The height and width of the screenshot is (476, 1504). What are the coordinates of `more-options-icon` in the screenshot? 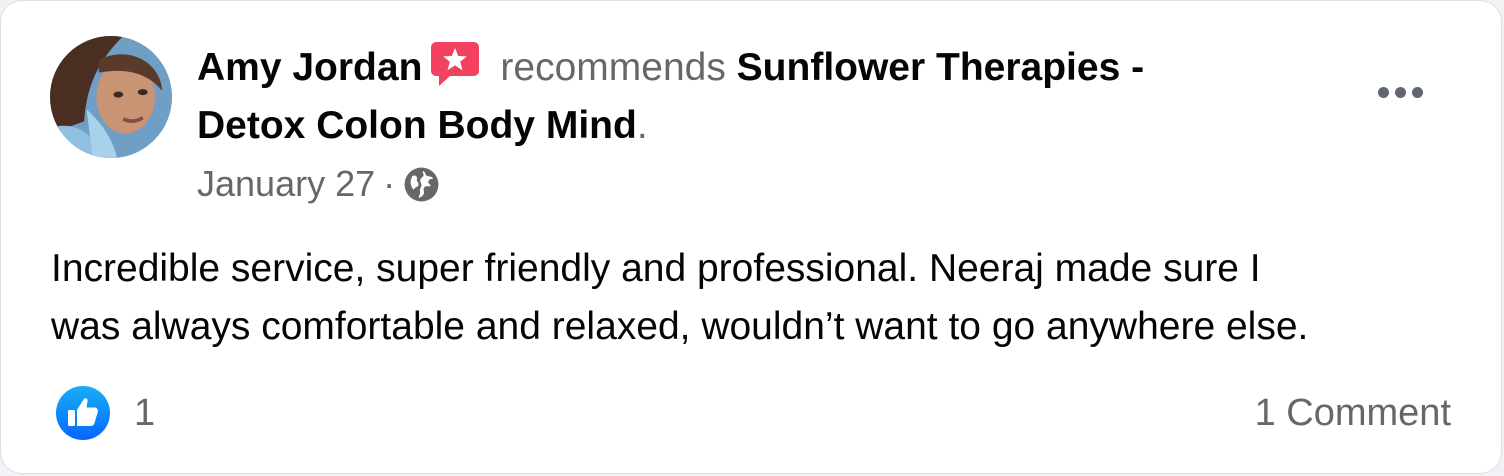 It's located at (1400, 92).